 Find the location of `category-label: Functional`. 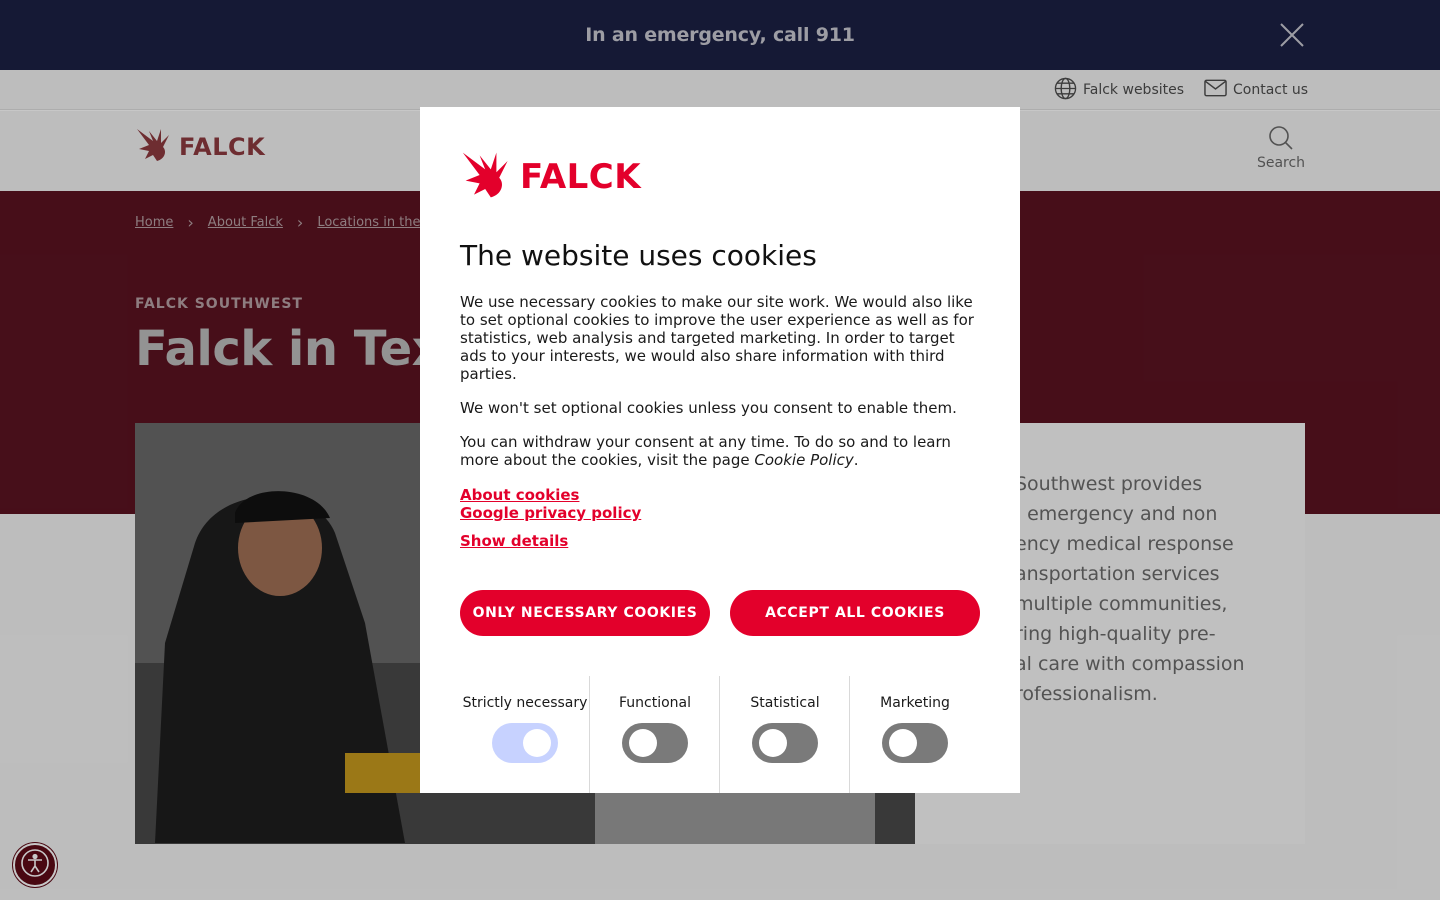

category-label: Functional is located at coordinates (655, 703).